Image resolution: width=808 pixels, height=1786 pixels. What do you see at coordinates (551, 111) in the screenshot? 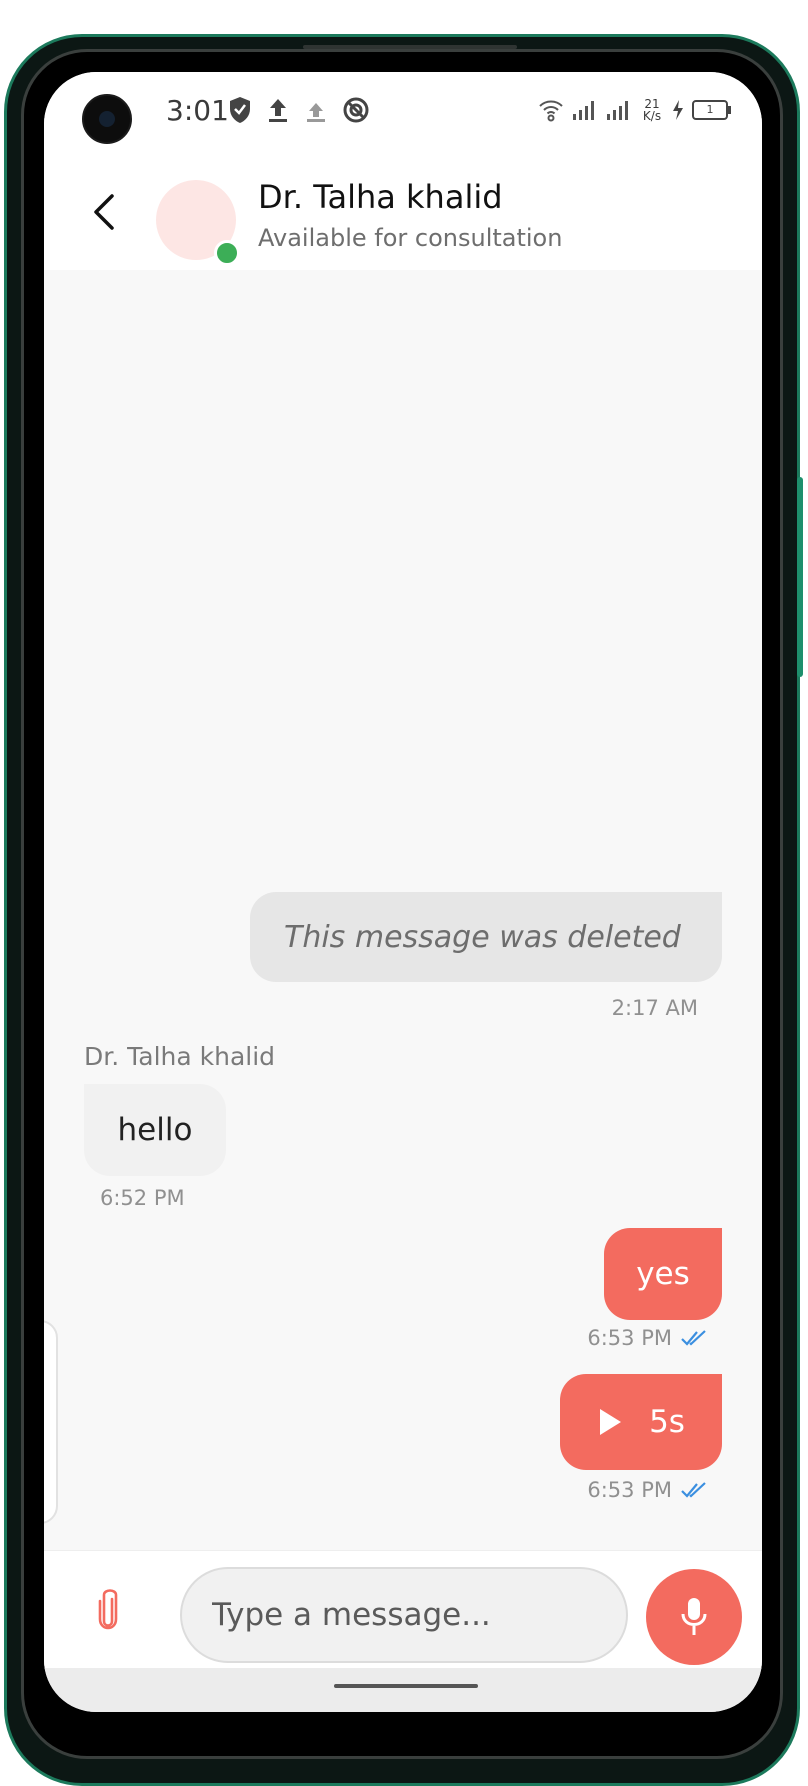
I see `wifi-icon` at bounding box center [551, 111].